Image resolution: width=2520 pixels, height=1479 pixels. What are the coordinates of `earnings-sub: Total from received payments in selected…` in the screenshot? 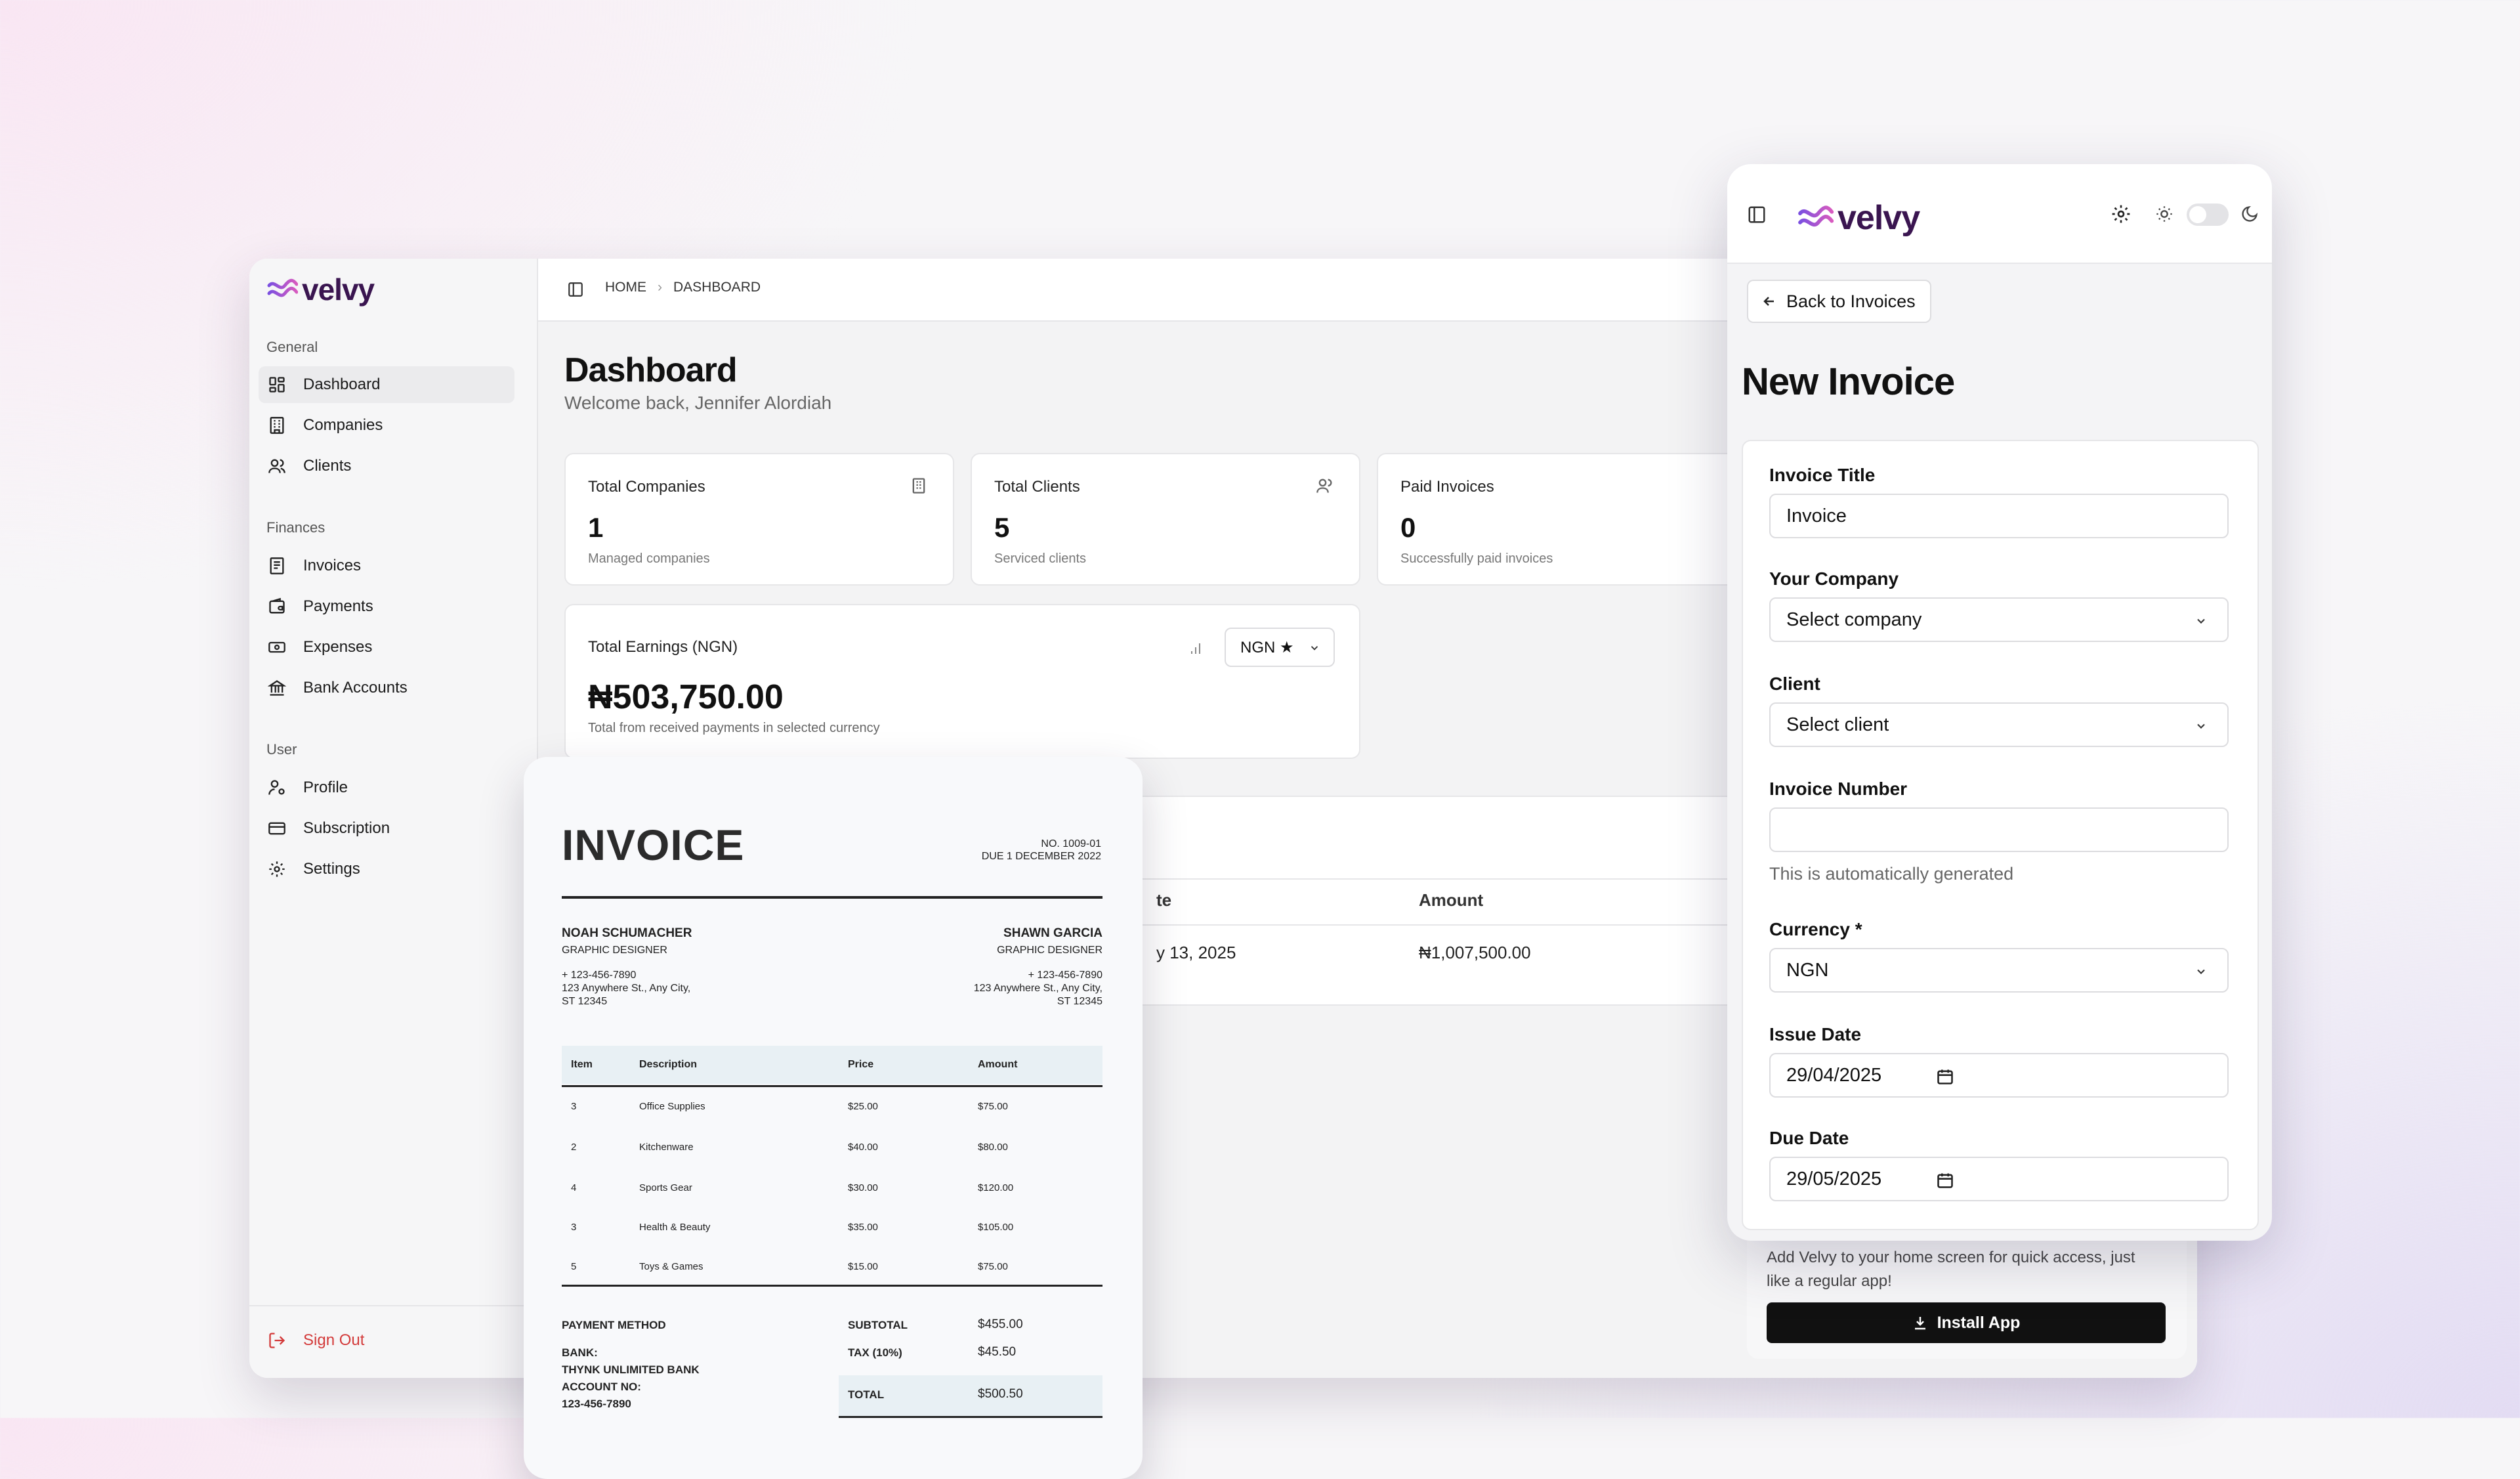 It's located at (734, 728).